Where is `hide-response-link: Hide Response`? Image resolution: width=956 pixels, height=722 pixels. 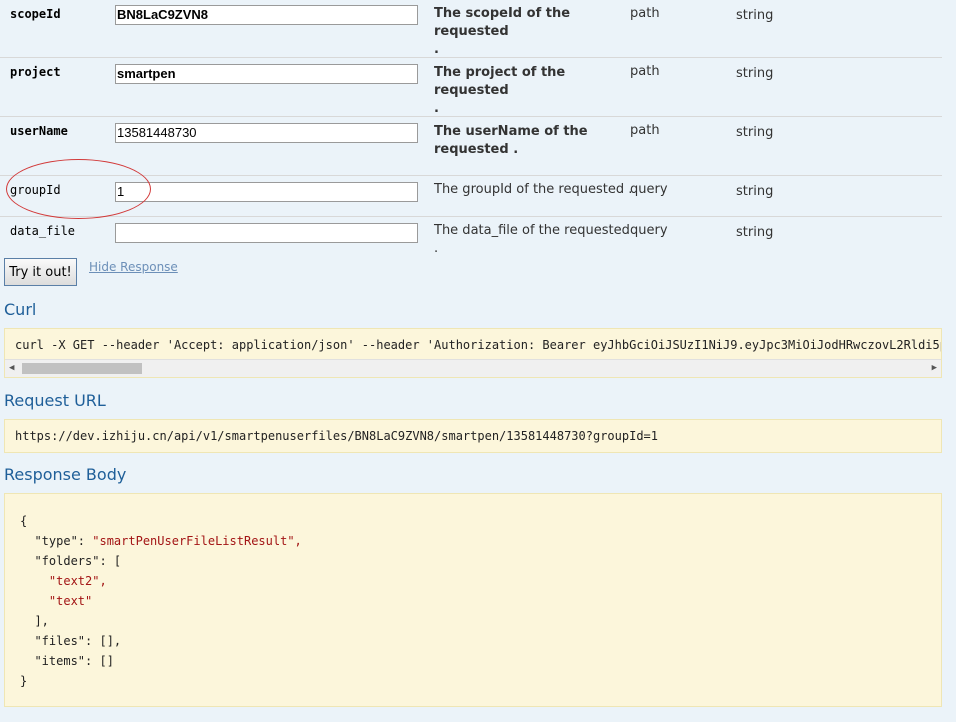 hide-response-link: Hide Response is located at coordinates (133, 267).